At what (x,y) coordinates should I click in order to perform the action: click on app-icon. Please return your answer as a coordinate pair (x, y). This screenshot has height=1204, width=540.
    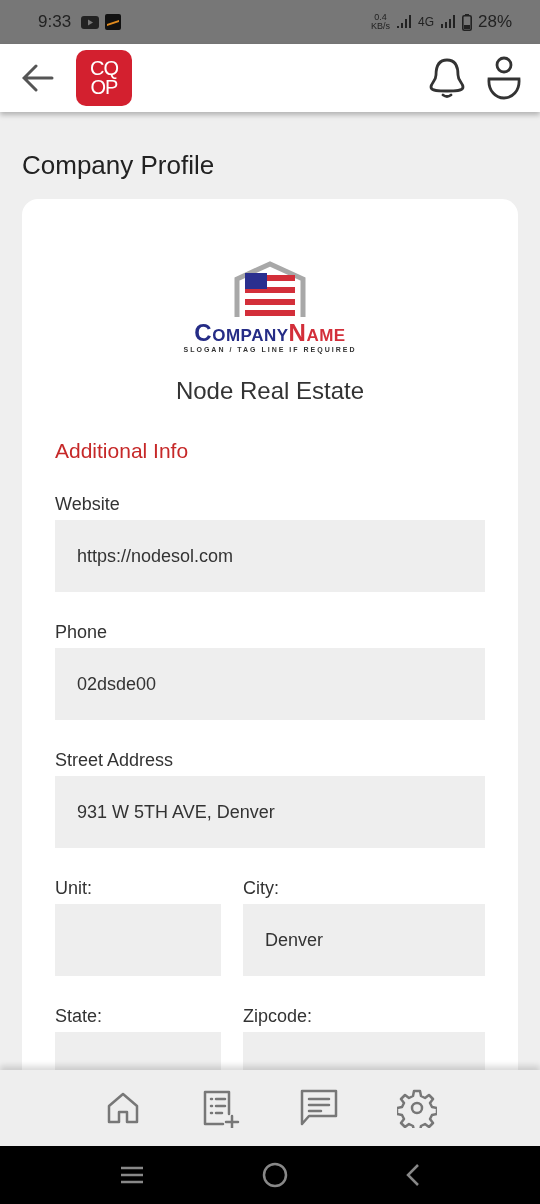
    Looking at the image, I should click on (113, 22).